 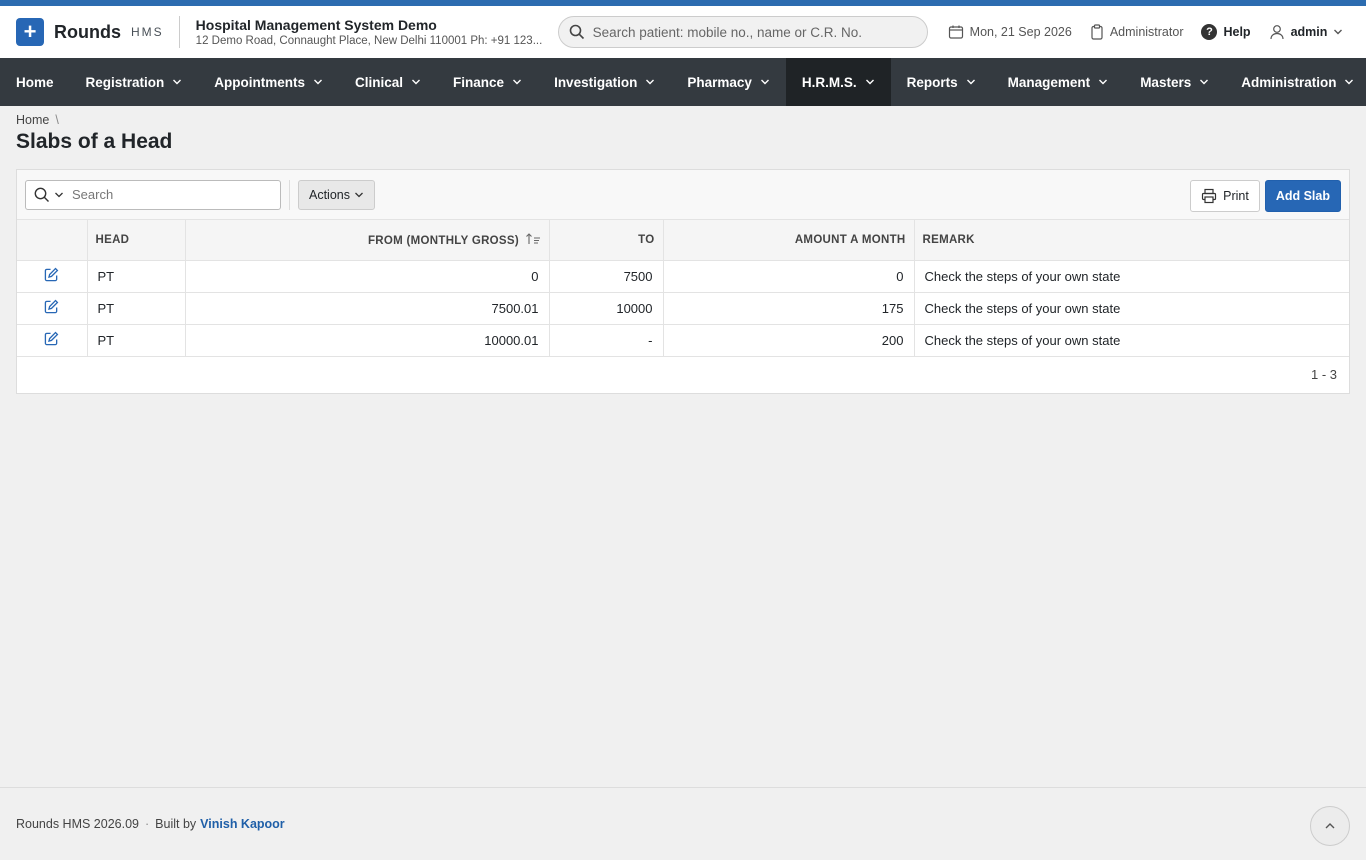 What do you see at coordinates (289, 194) in the screenshot?
I see `toolbar-divider` at bounding box center [289, 194].